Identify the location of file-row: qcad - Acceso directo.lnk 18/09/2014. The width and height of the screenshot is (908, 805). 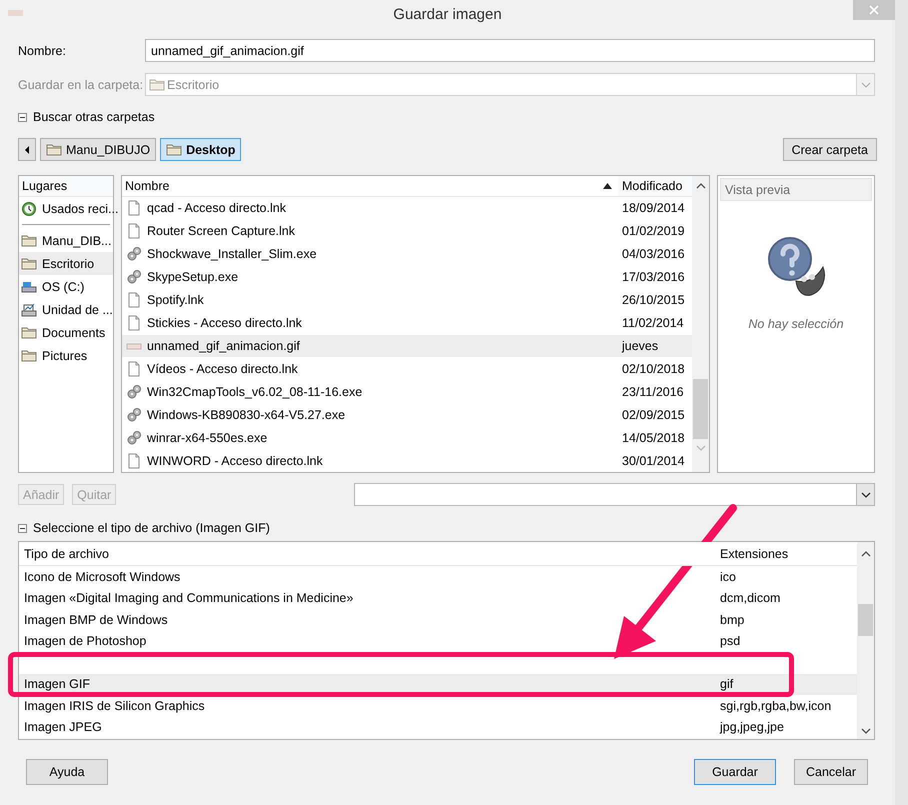
(407, 208).